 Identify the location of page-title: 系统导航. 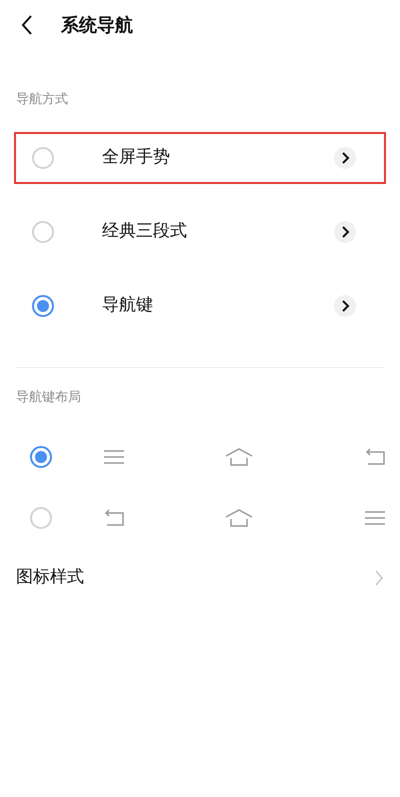
(97, 26).